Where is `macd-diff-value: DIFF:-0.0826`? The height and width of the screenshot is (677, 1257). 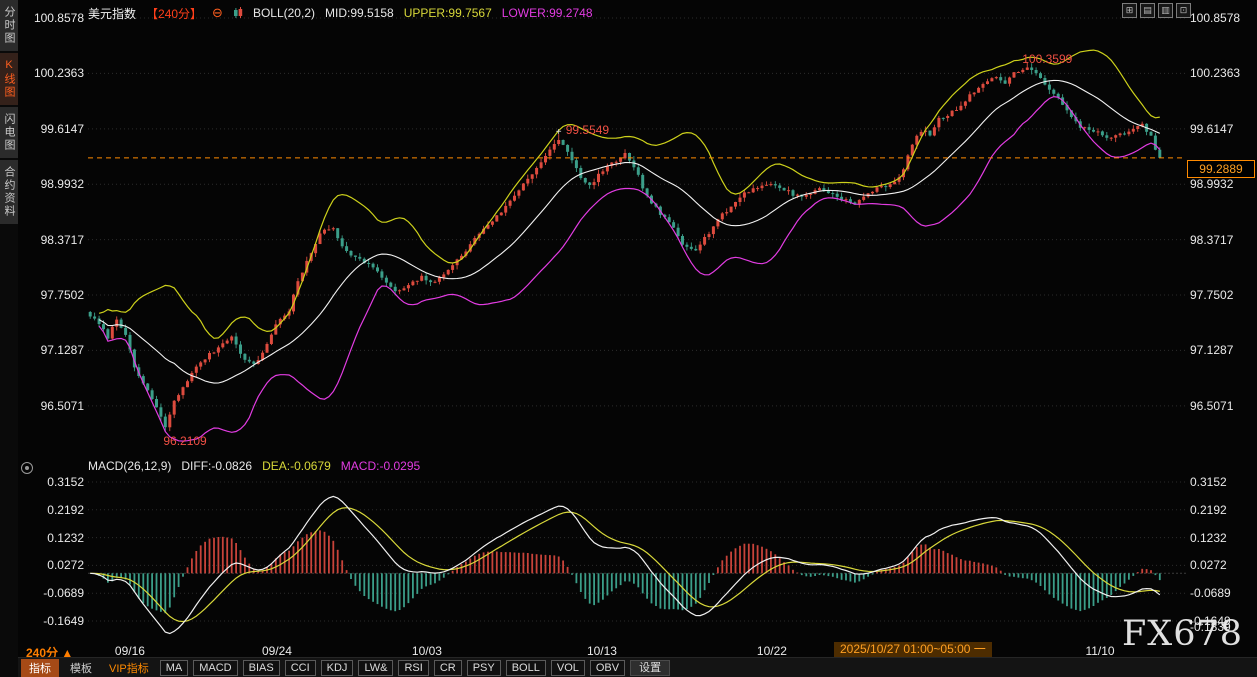 macd-diff-value: DIFF:-0.0826 is located at coordinates (217, 466).